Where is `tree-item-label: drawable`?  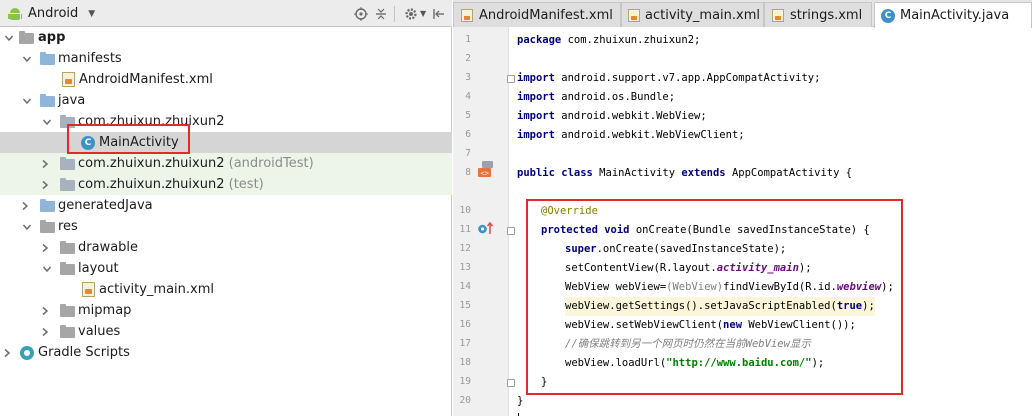
tree-item-label: drawable is located at coordinates (108, 247).